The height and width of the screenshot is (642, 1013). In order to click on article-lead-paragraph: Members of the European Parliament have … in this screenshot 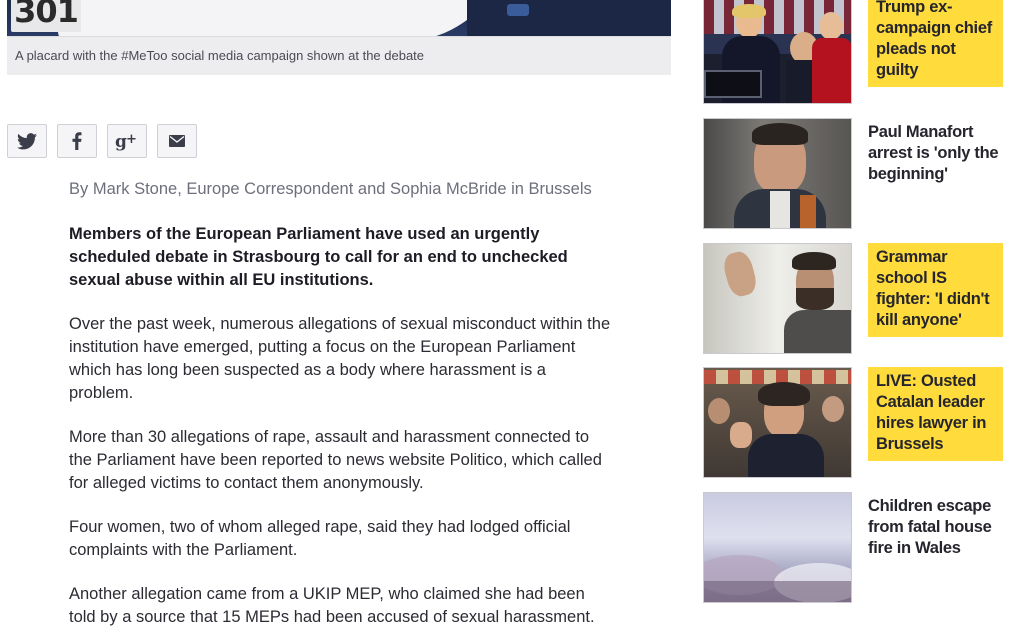, I will do `click(318, 257)`.